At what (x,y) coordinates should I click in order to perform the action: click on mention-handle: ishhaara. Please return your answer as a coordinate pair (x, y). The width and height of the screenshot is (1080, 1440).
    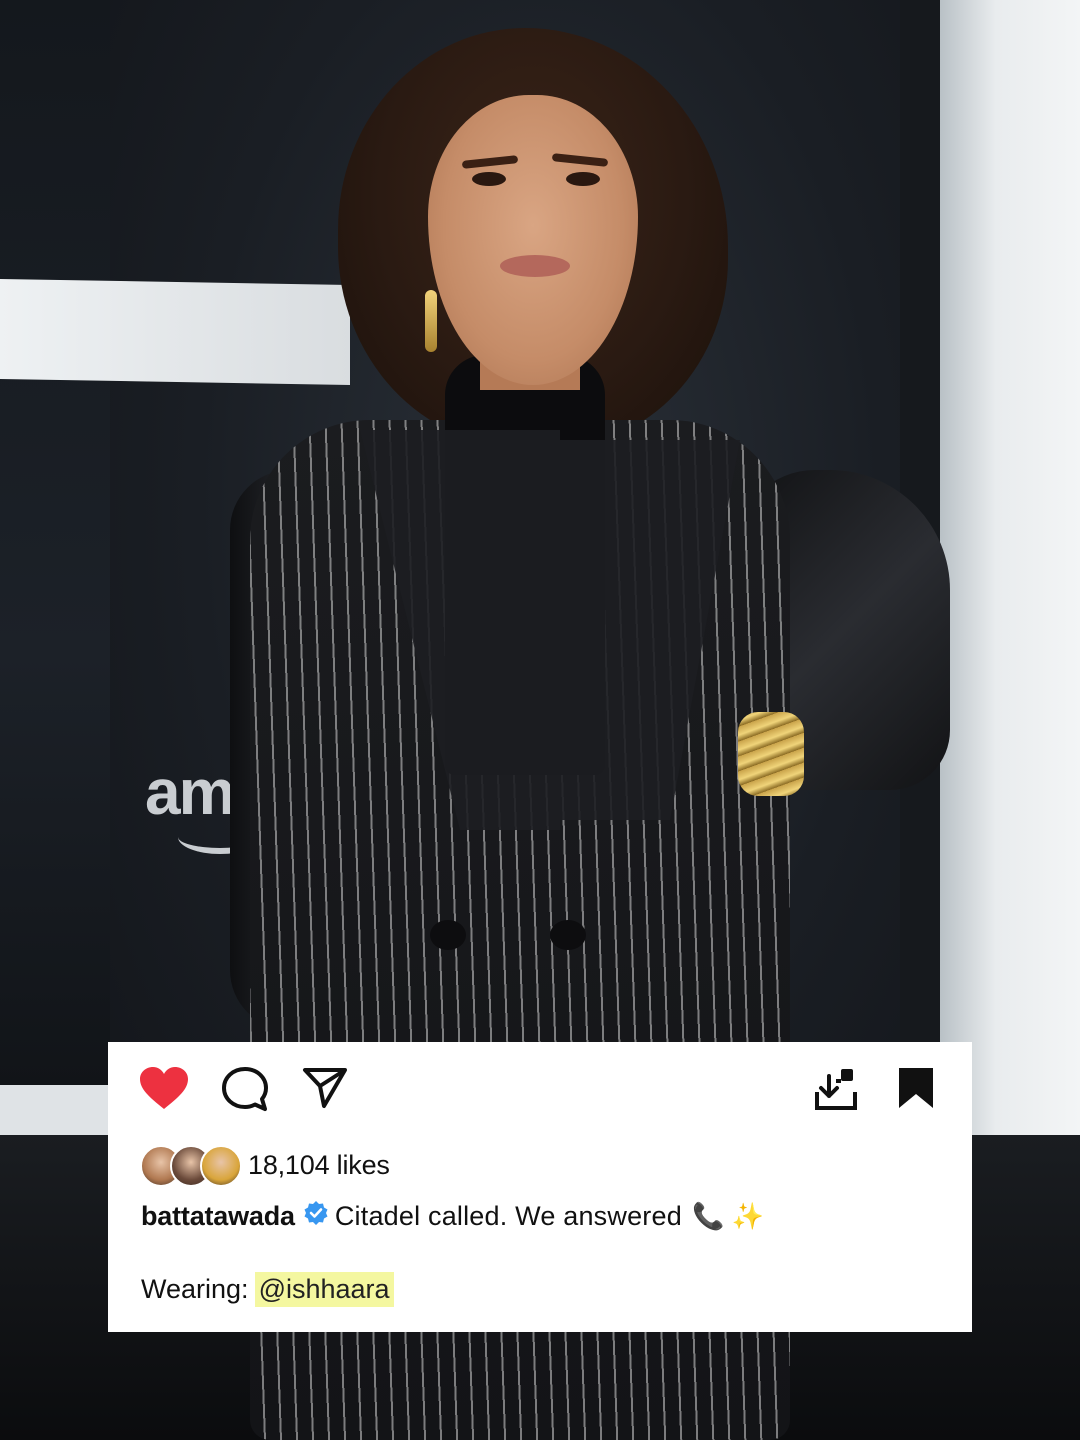
    Looking at the image, I should click on (337, 1289).